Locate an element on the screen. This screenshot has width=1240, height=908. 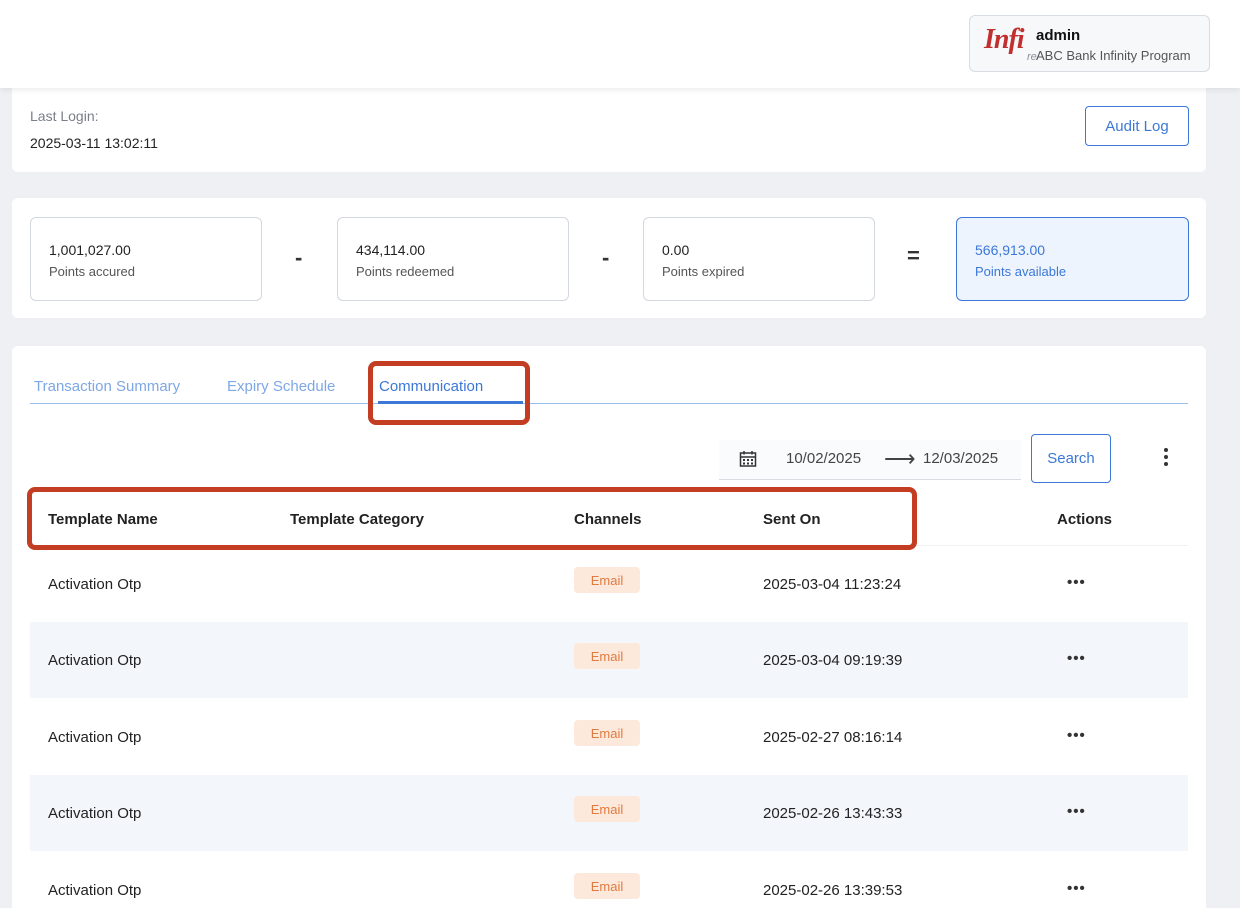
more-vert-icon is located at coordinates (1166, 459).